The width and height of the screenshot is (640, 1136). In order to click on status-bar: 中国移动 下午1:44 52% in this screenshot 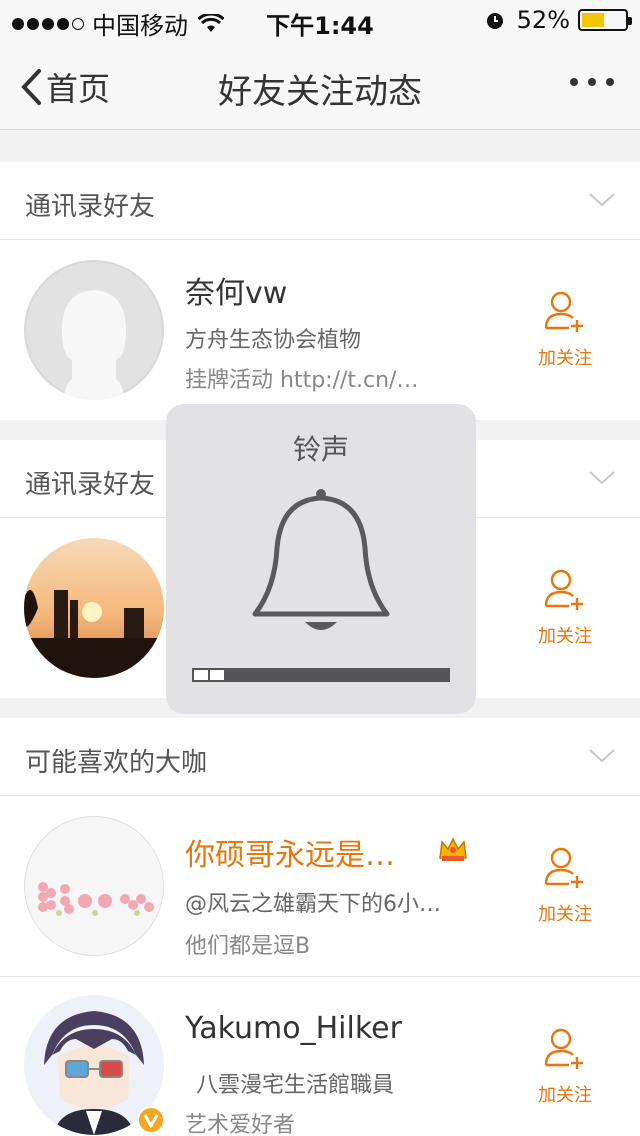, I will do `click(320, 20)`.